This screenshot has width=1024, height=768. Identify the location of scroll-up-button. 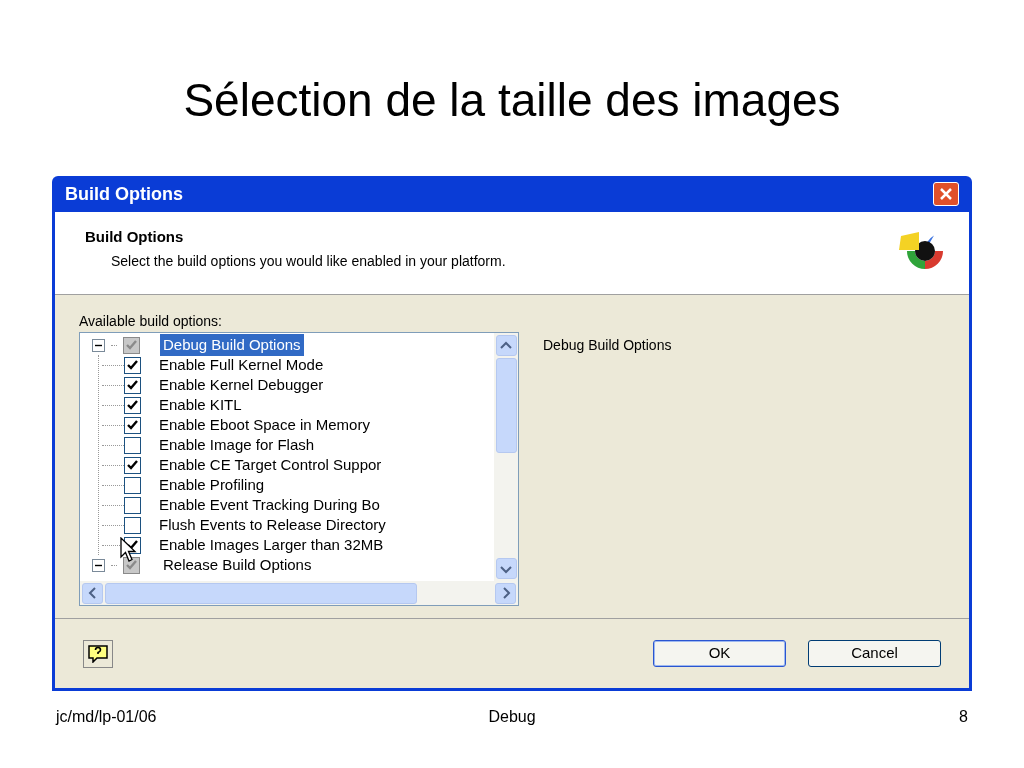
(506, 345).